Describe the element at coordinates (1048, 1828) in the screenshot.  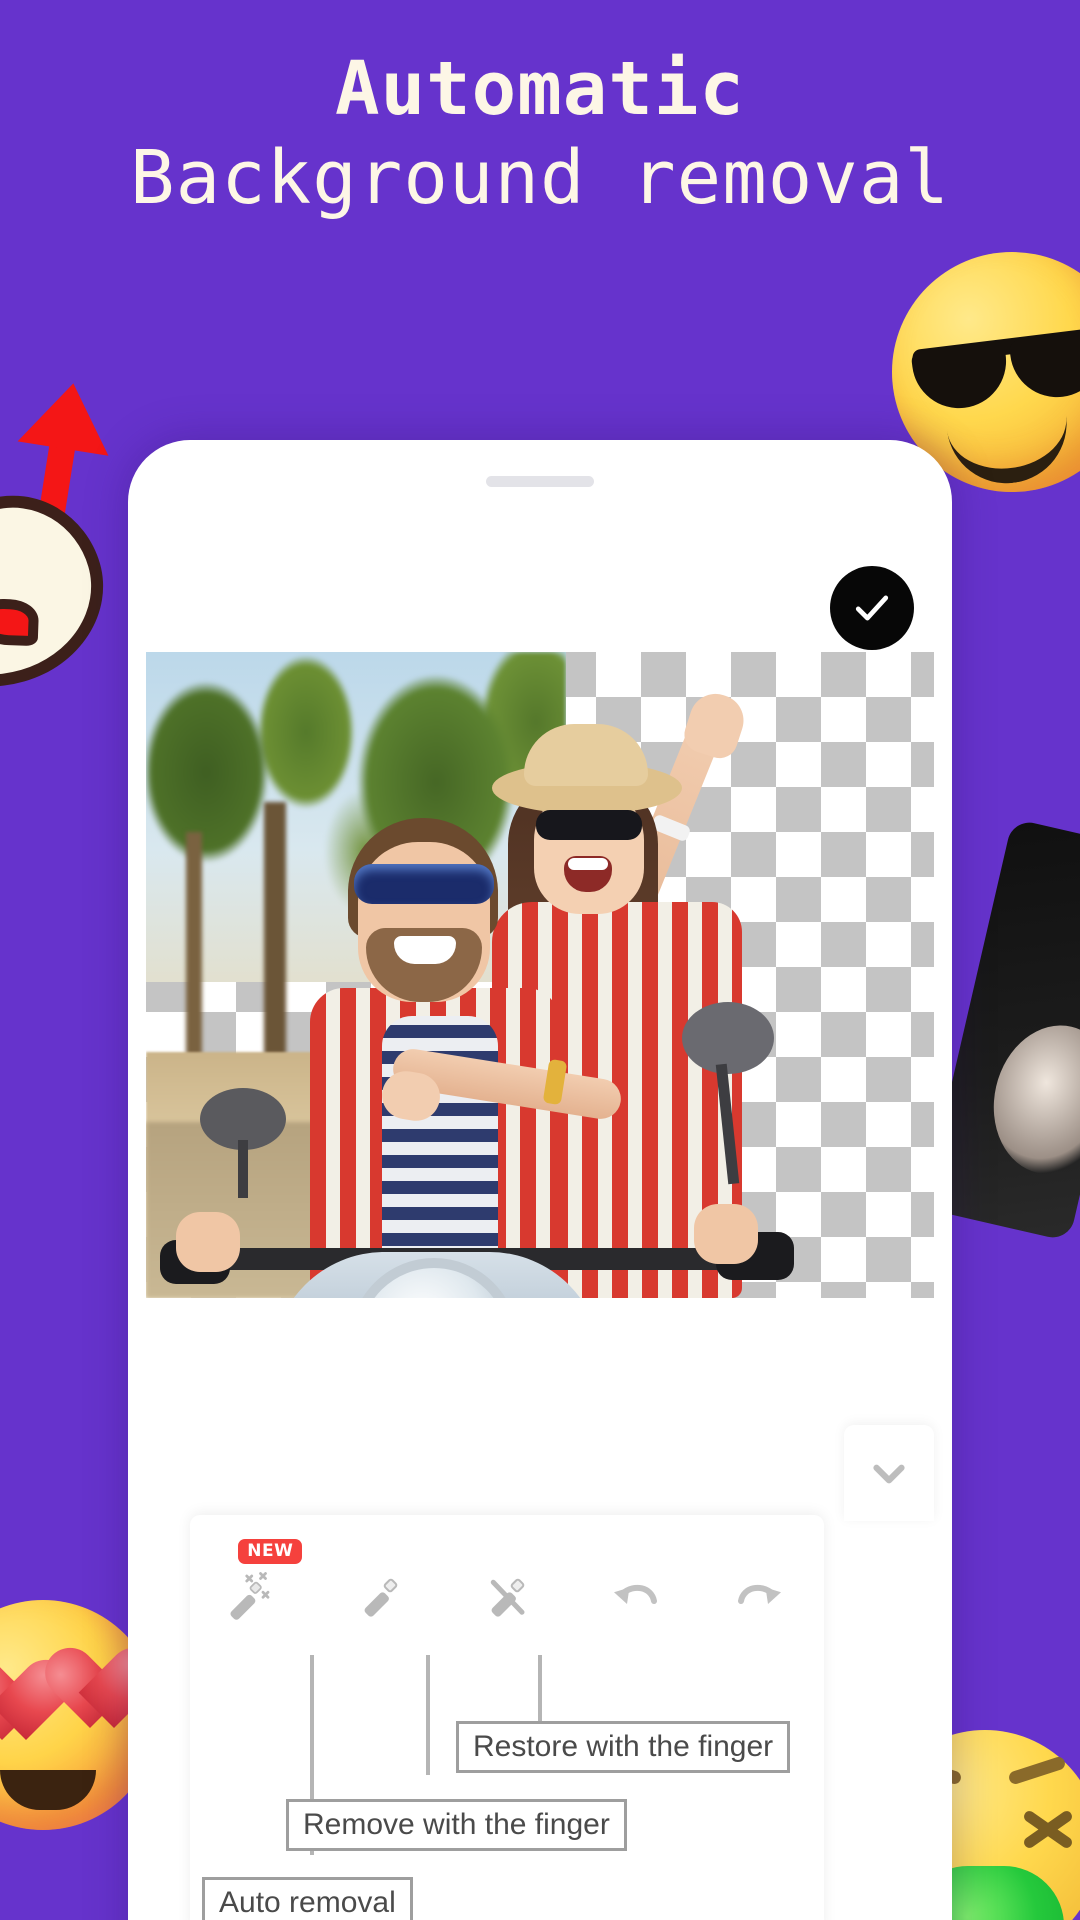
I see `x-eye-right` at that location.